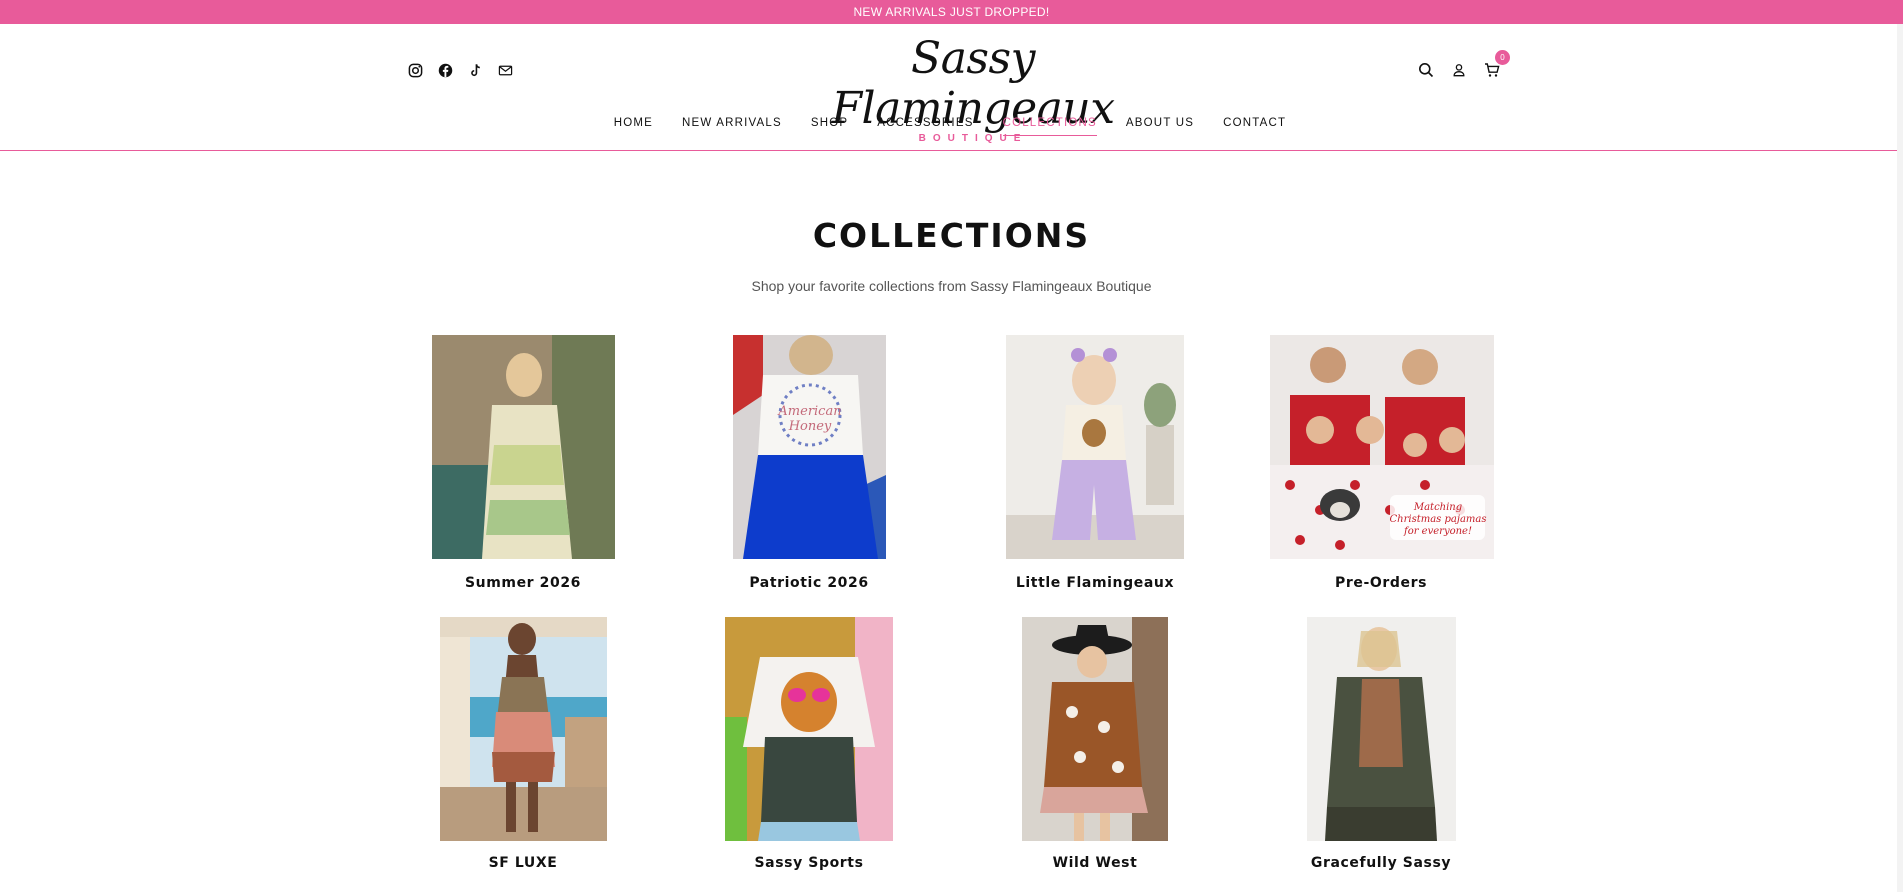 This screenshot has width=1903, height=892. What do you see at coordinates (1437, 507) in the screenshot?
I see `svg-text: Matching` at bounding box center [1437, 507].